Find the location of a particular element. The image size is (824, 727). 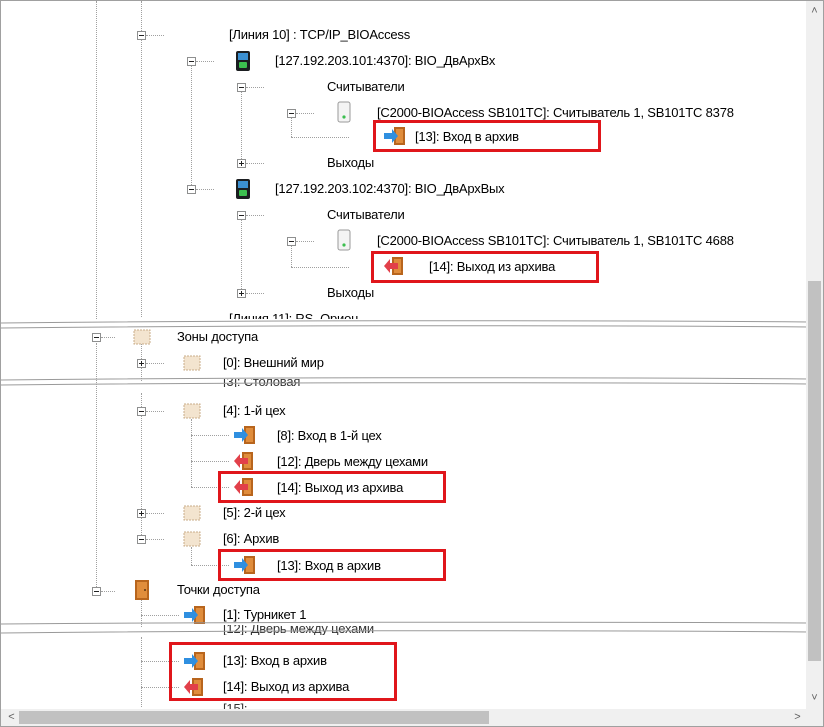

collapse-readers2-toggle is located at coordinates (241, 215).